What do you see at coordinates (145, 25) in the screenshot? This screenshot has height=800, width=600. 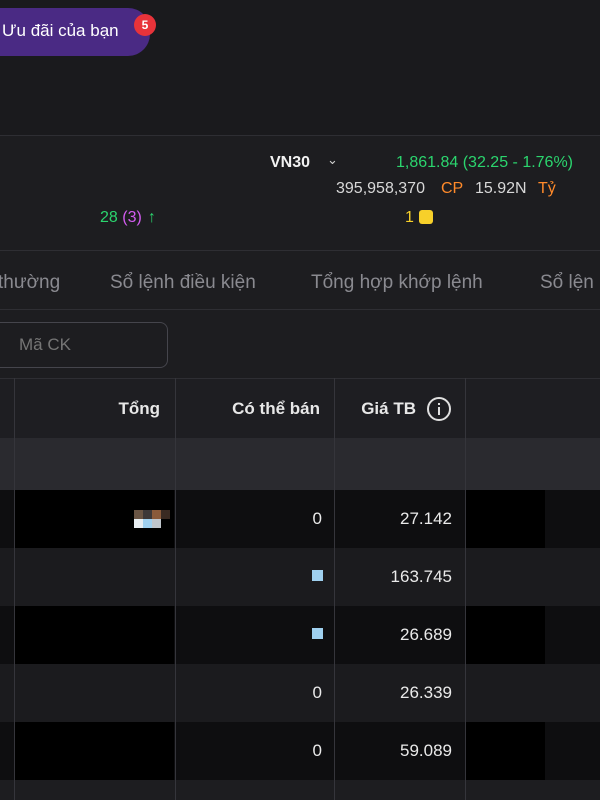 I see `promo-count-badge: 5` at bounding box center [145, 25].